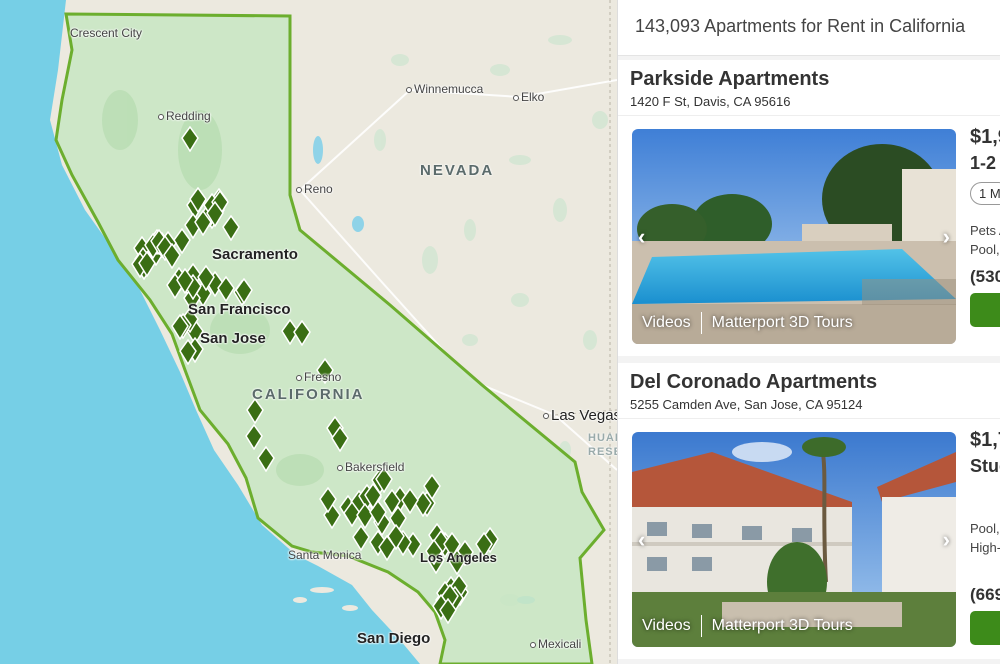  What do you see at coordinates (458, 557) in the screenshot?
I see `city-los-angeles: Los Angeles` at bounding box center [458, 557].